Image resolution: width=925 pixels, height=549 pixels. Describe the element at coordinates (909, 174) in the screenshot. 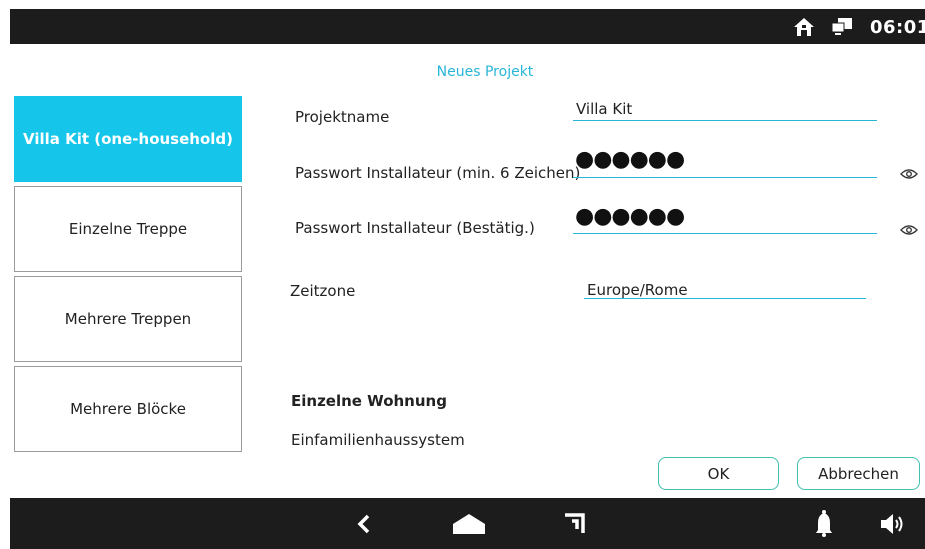

I see `show-password-icon` at that location.